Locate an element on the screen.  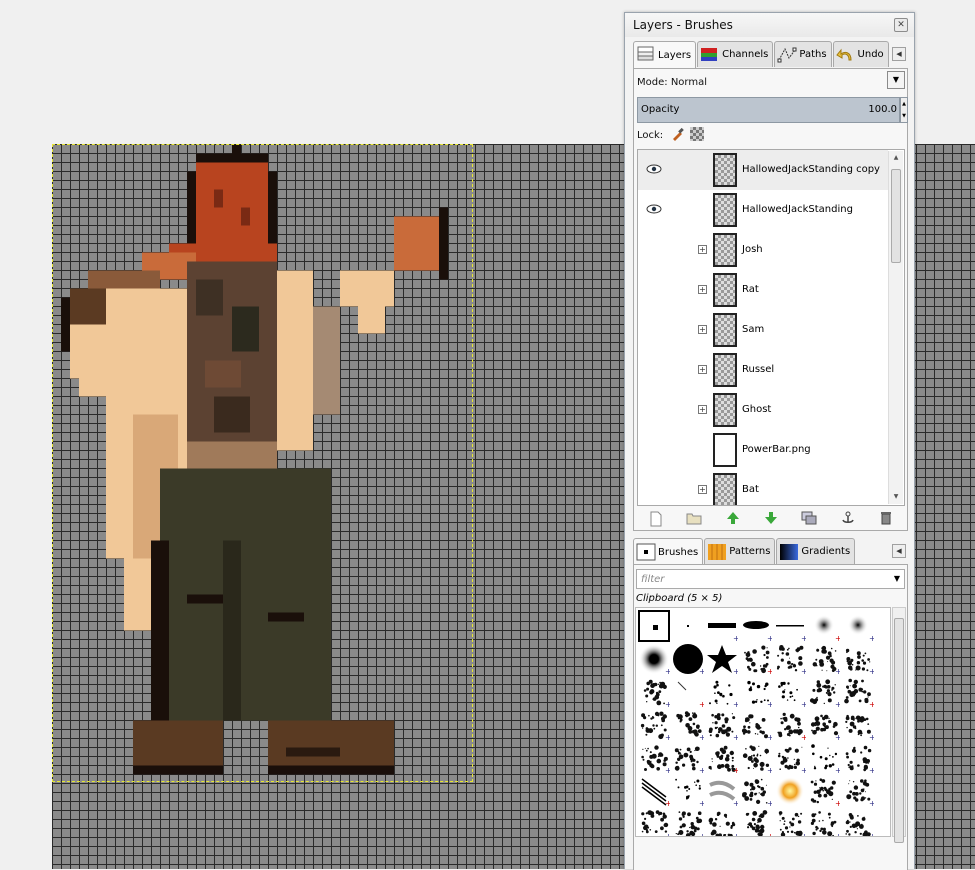
scroll-down-icon: ▼ is located at coordinates (896, 497).